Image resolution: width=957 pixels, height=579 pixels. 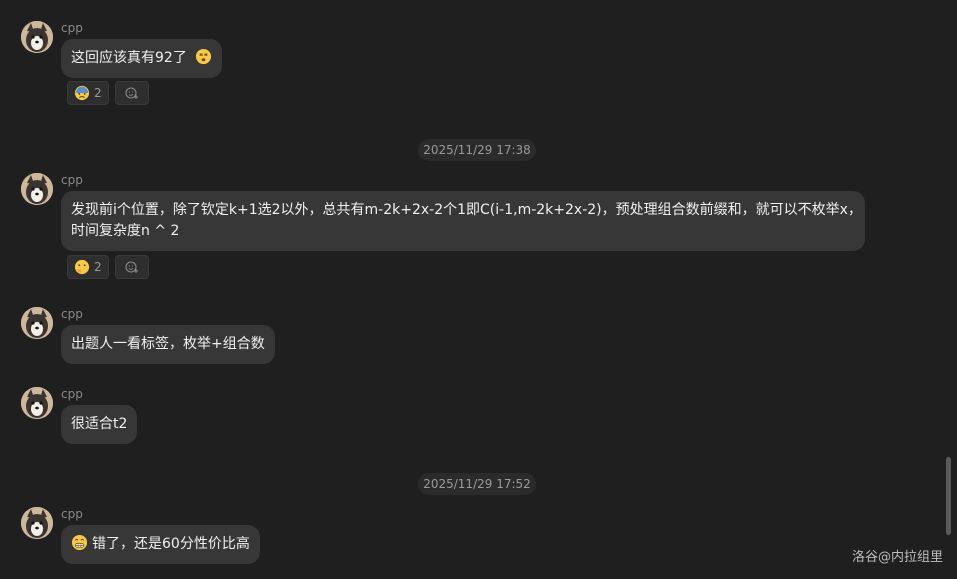 I want to click on reactions-1: 2, so click(x=108, y=93).